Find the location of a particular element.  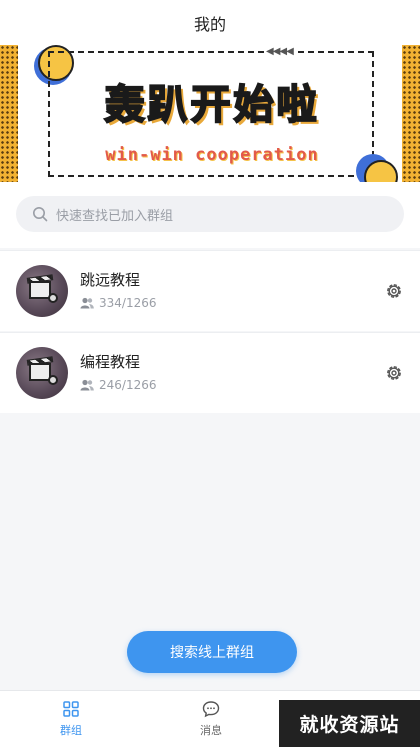

search-placeholder: 快速查找已加入群组 is located at coordinates (115, 216).